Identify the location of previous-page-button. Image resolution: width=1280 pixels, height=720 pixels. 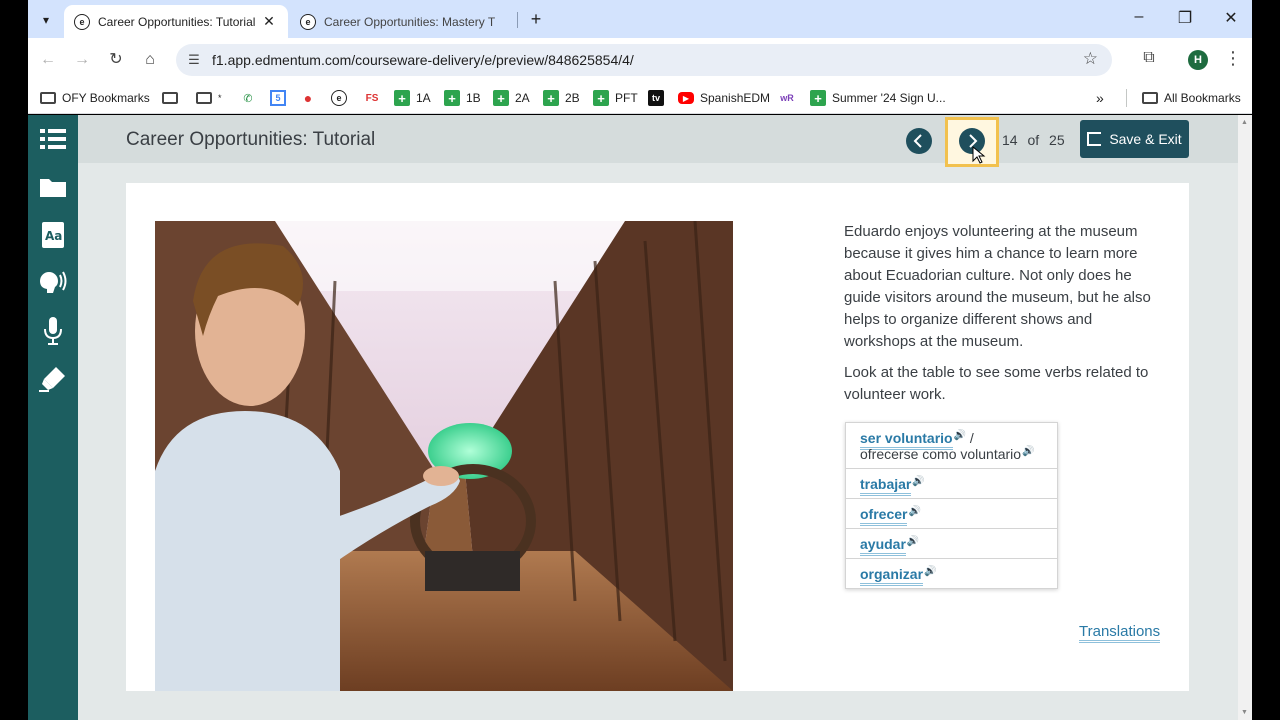
(919, 141).